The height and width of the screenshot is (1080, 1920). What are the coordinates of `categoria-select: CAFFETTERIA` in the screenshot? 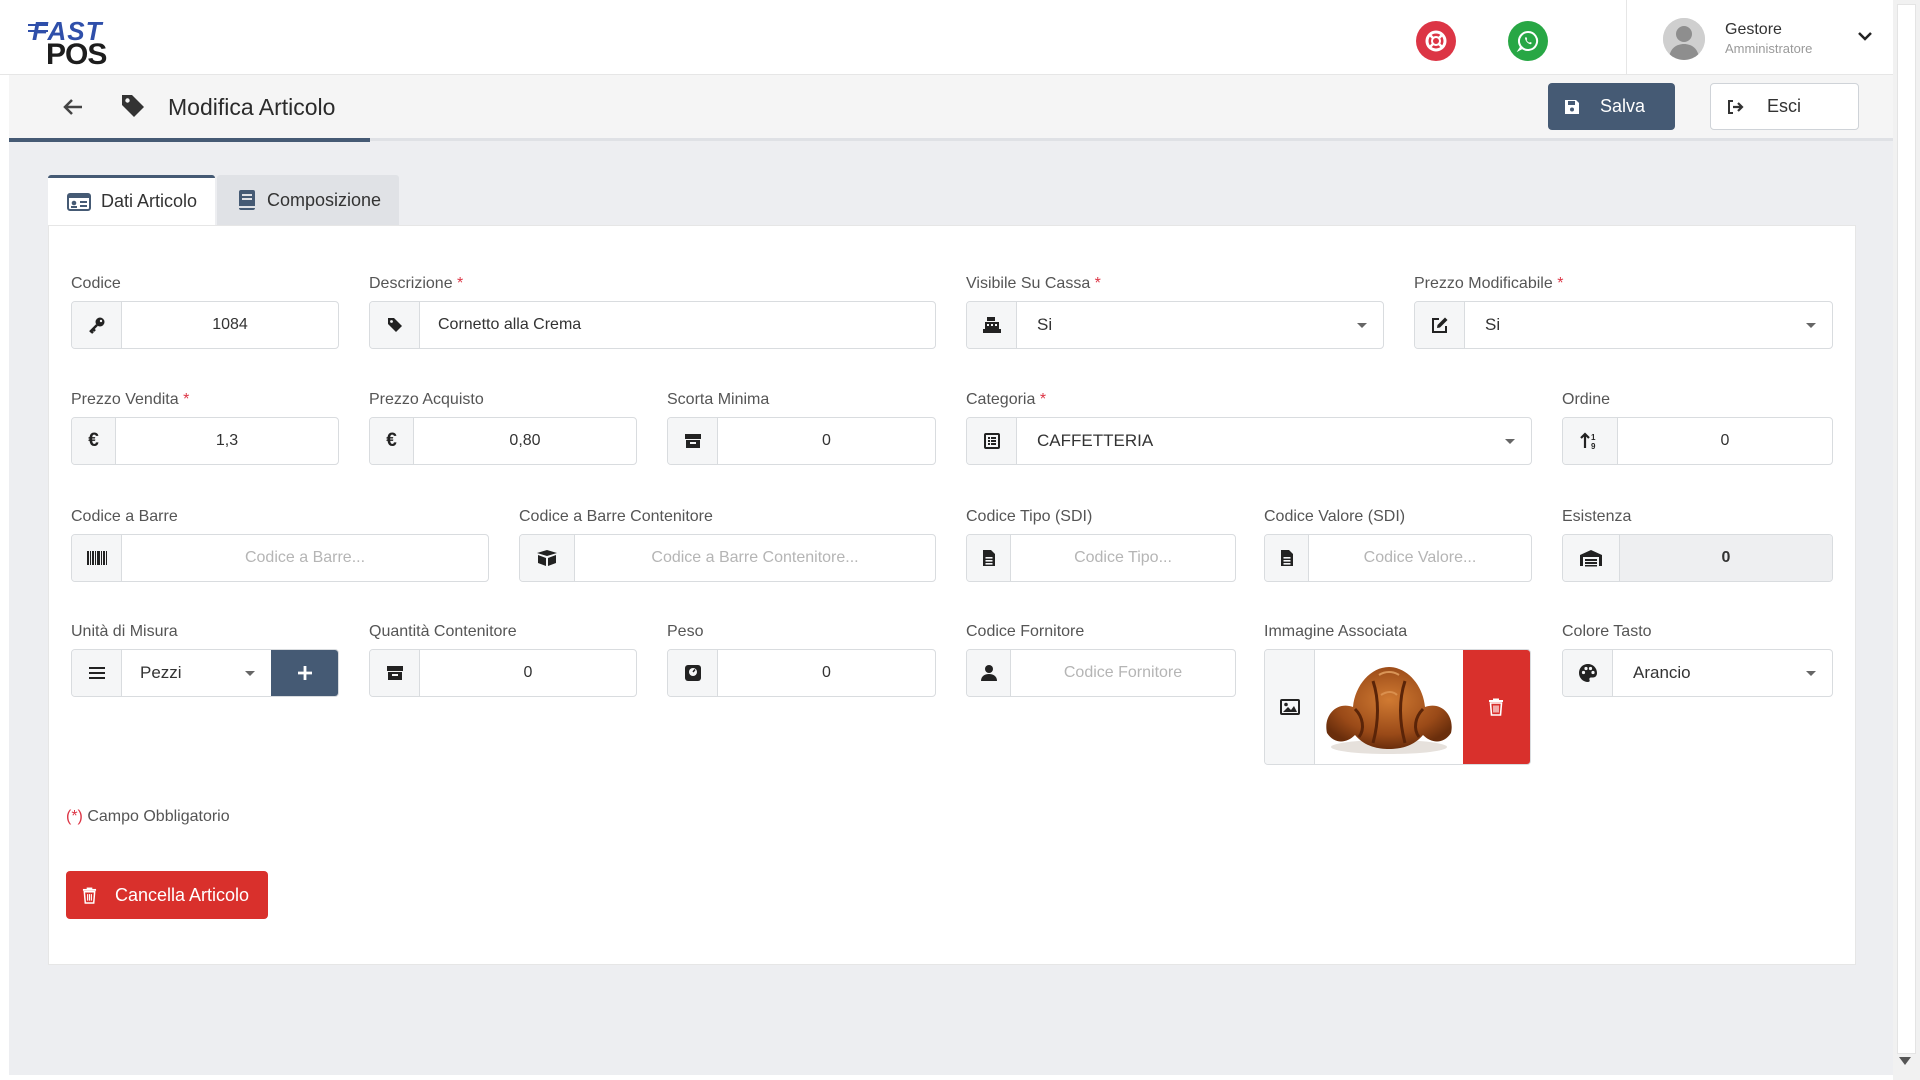 It's located at (1249, 441).